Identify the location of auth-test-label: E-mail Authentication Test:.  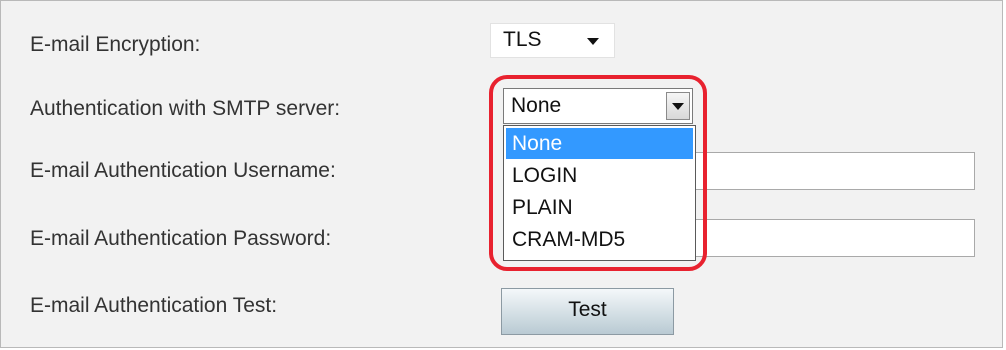
(154, 305).